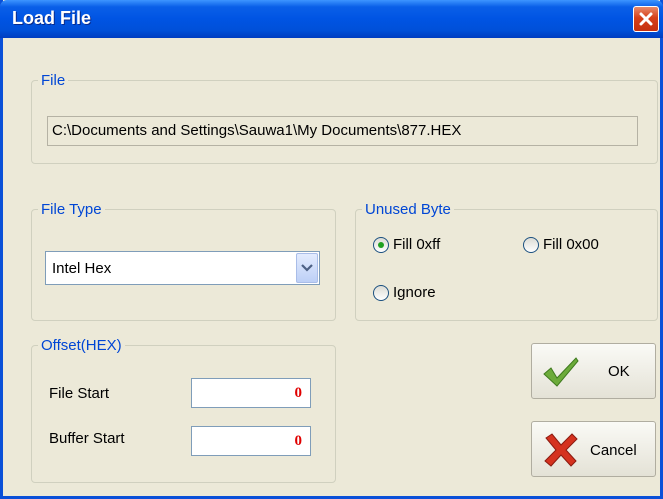  Describe the element at coordinates (619, 371) in the screenshot. I see `ok-label: OK` at that location.